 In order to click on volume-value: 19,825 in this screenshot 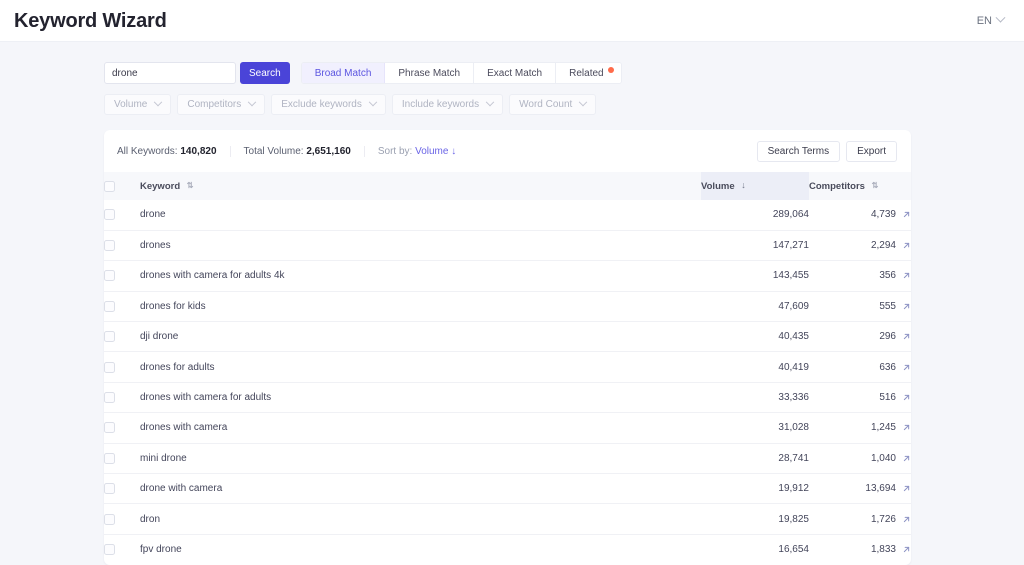, I will do `click(793, 519)`.